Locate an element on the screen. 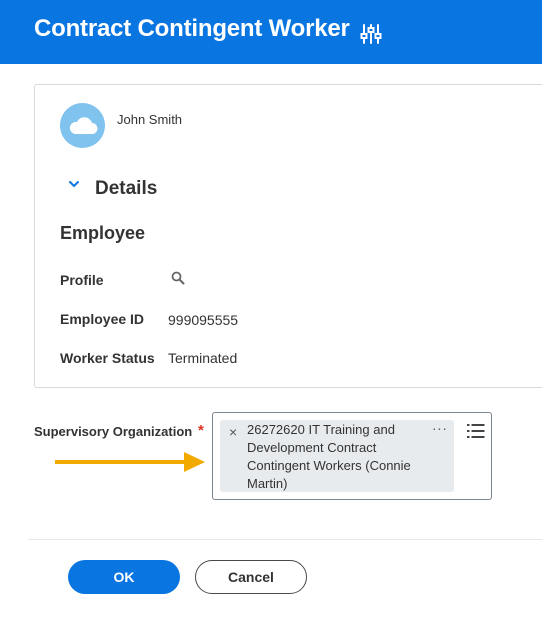 The width and height of the screenshot is (542, 621). employee-id-value: 999095555 is located at coordinates (203, 320).